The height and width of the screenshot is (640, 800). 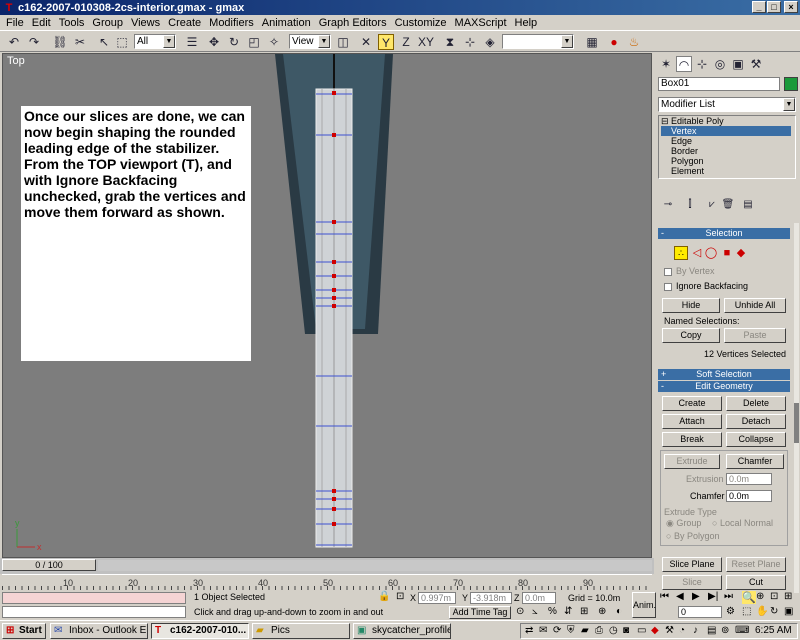 What do you see at coordinates (60, 42) in the screenshot?
I see `select-link-icon: ⛓` at bounding box center [60, 42].